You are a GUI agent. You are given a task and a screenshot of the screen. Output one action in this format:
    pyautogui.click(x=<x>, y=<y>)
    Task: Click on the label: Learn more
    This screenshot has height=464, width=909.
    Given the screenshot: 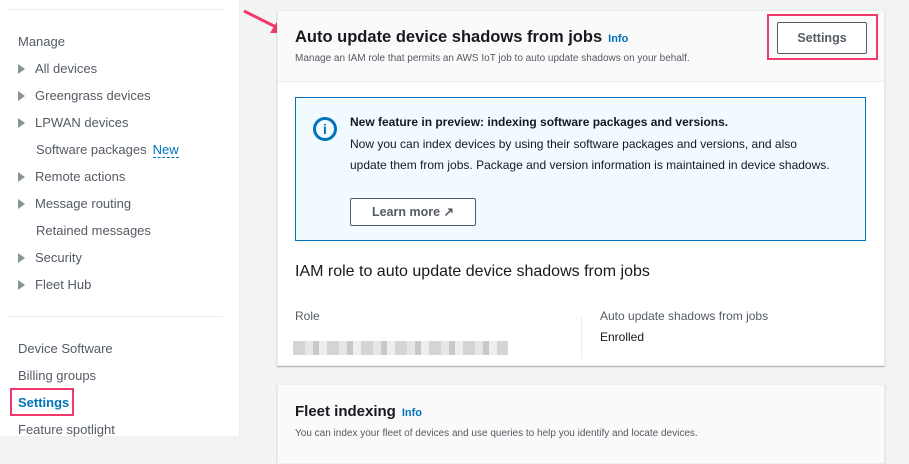 What is the action you would take?
    pyautogui.click(x=406, y=212)
    